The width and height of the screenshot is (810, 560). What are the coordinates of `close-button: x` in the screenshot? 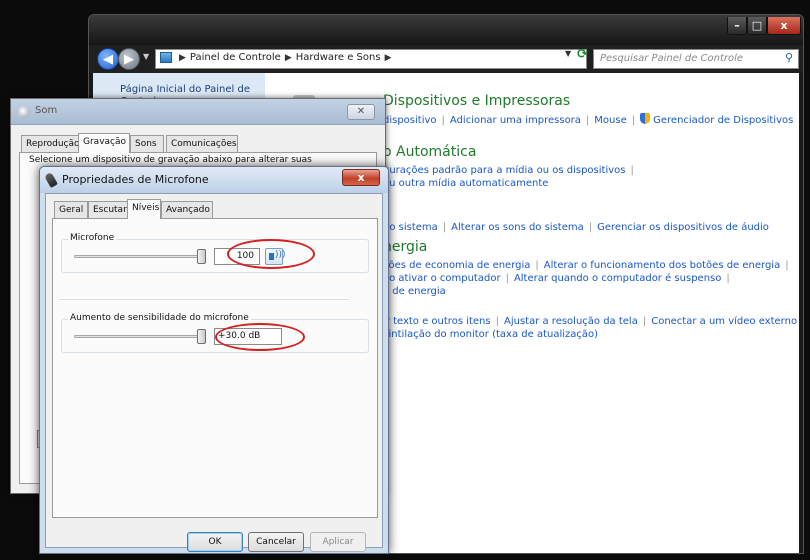 It's located at (784, 26).